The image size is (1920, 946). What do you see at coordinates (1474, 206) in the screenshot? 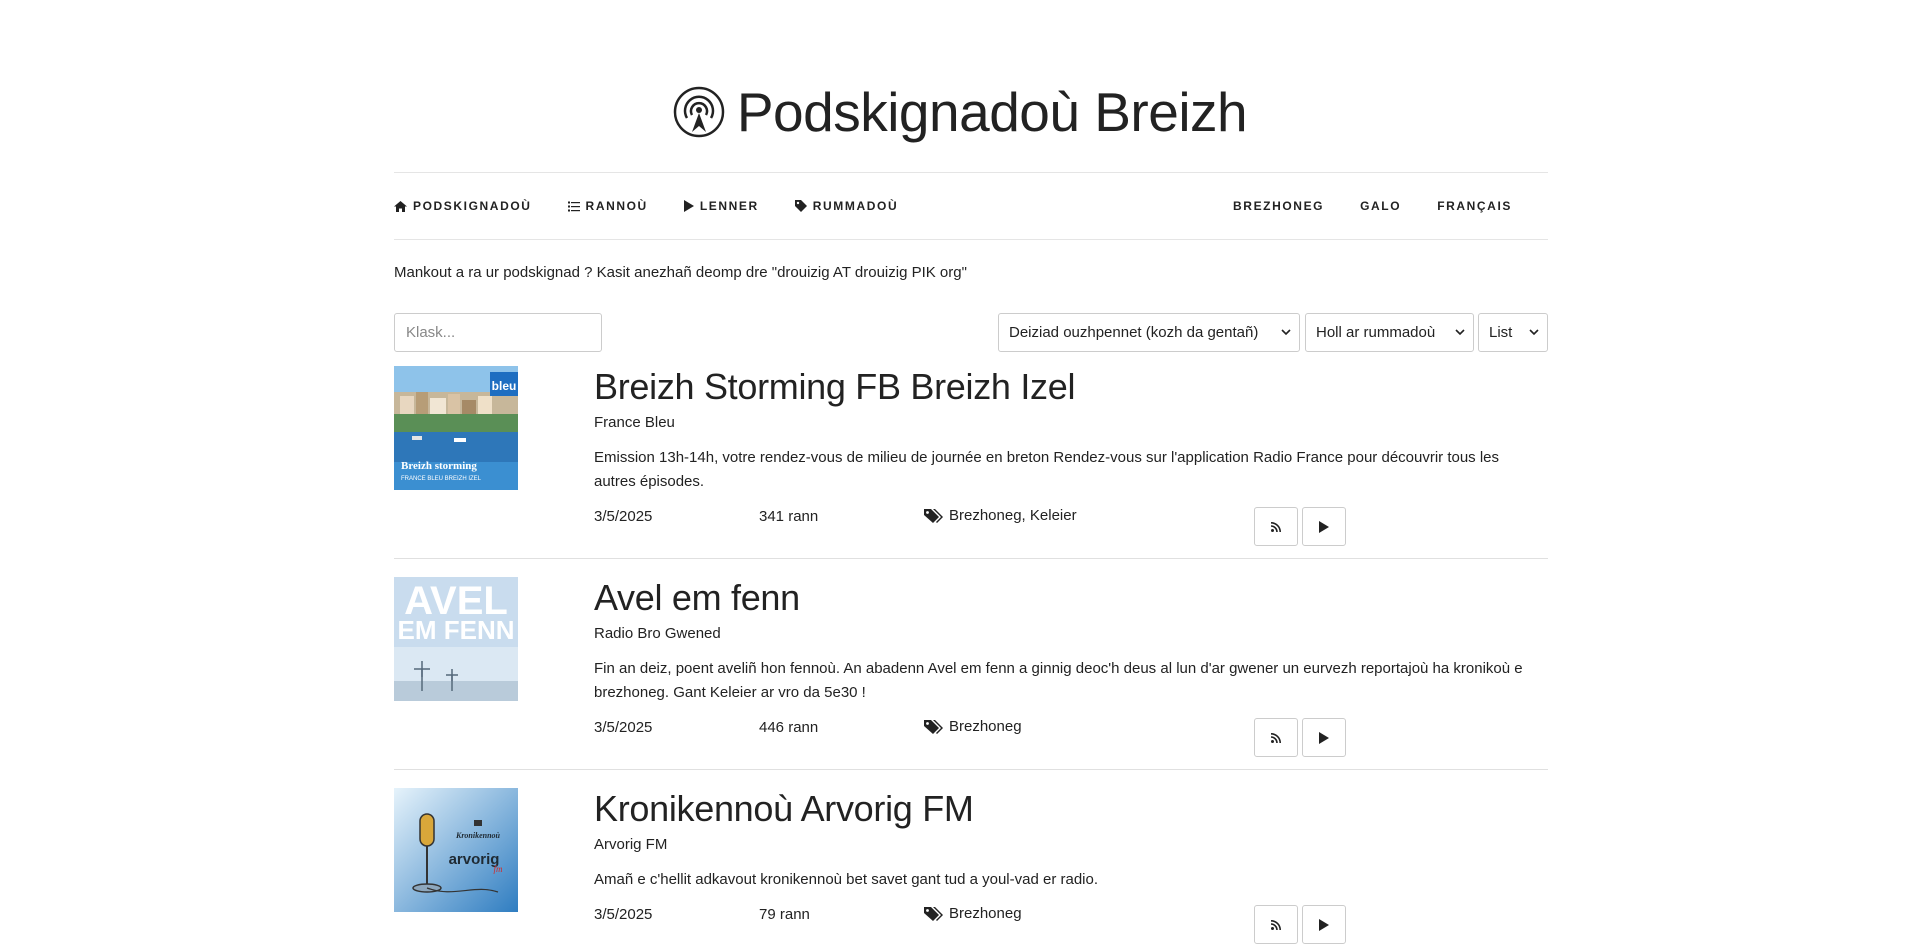
I see `lang-french: FRANÇAIS` at bounding box center [1474, 206].